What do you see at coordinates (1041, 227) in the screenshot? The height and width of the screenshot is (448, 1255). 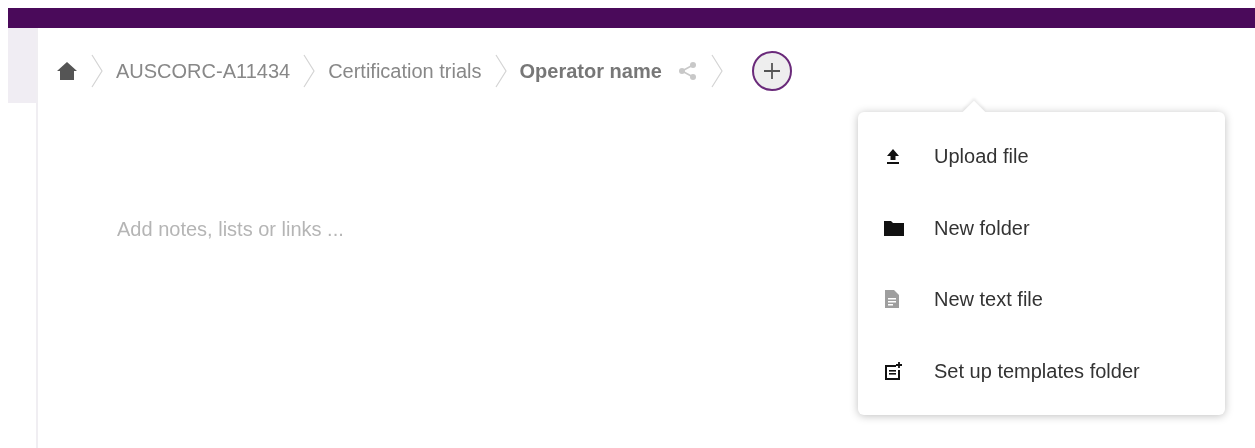 I see `menu-item: New folder` at bounding box center [1041, 227].